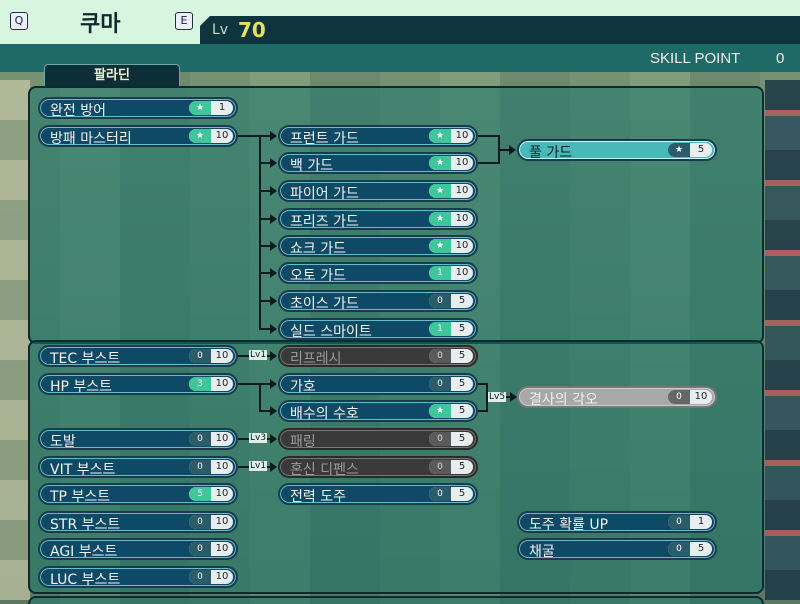 The image size is (800, 604). What do you see at coordinates (378, 467) in the screenshot?
I see `skill-confusion-defense: 혼신 디펜스 05` at bounding box center [378, 467].